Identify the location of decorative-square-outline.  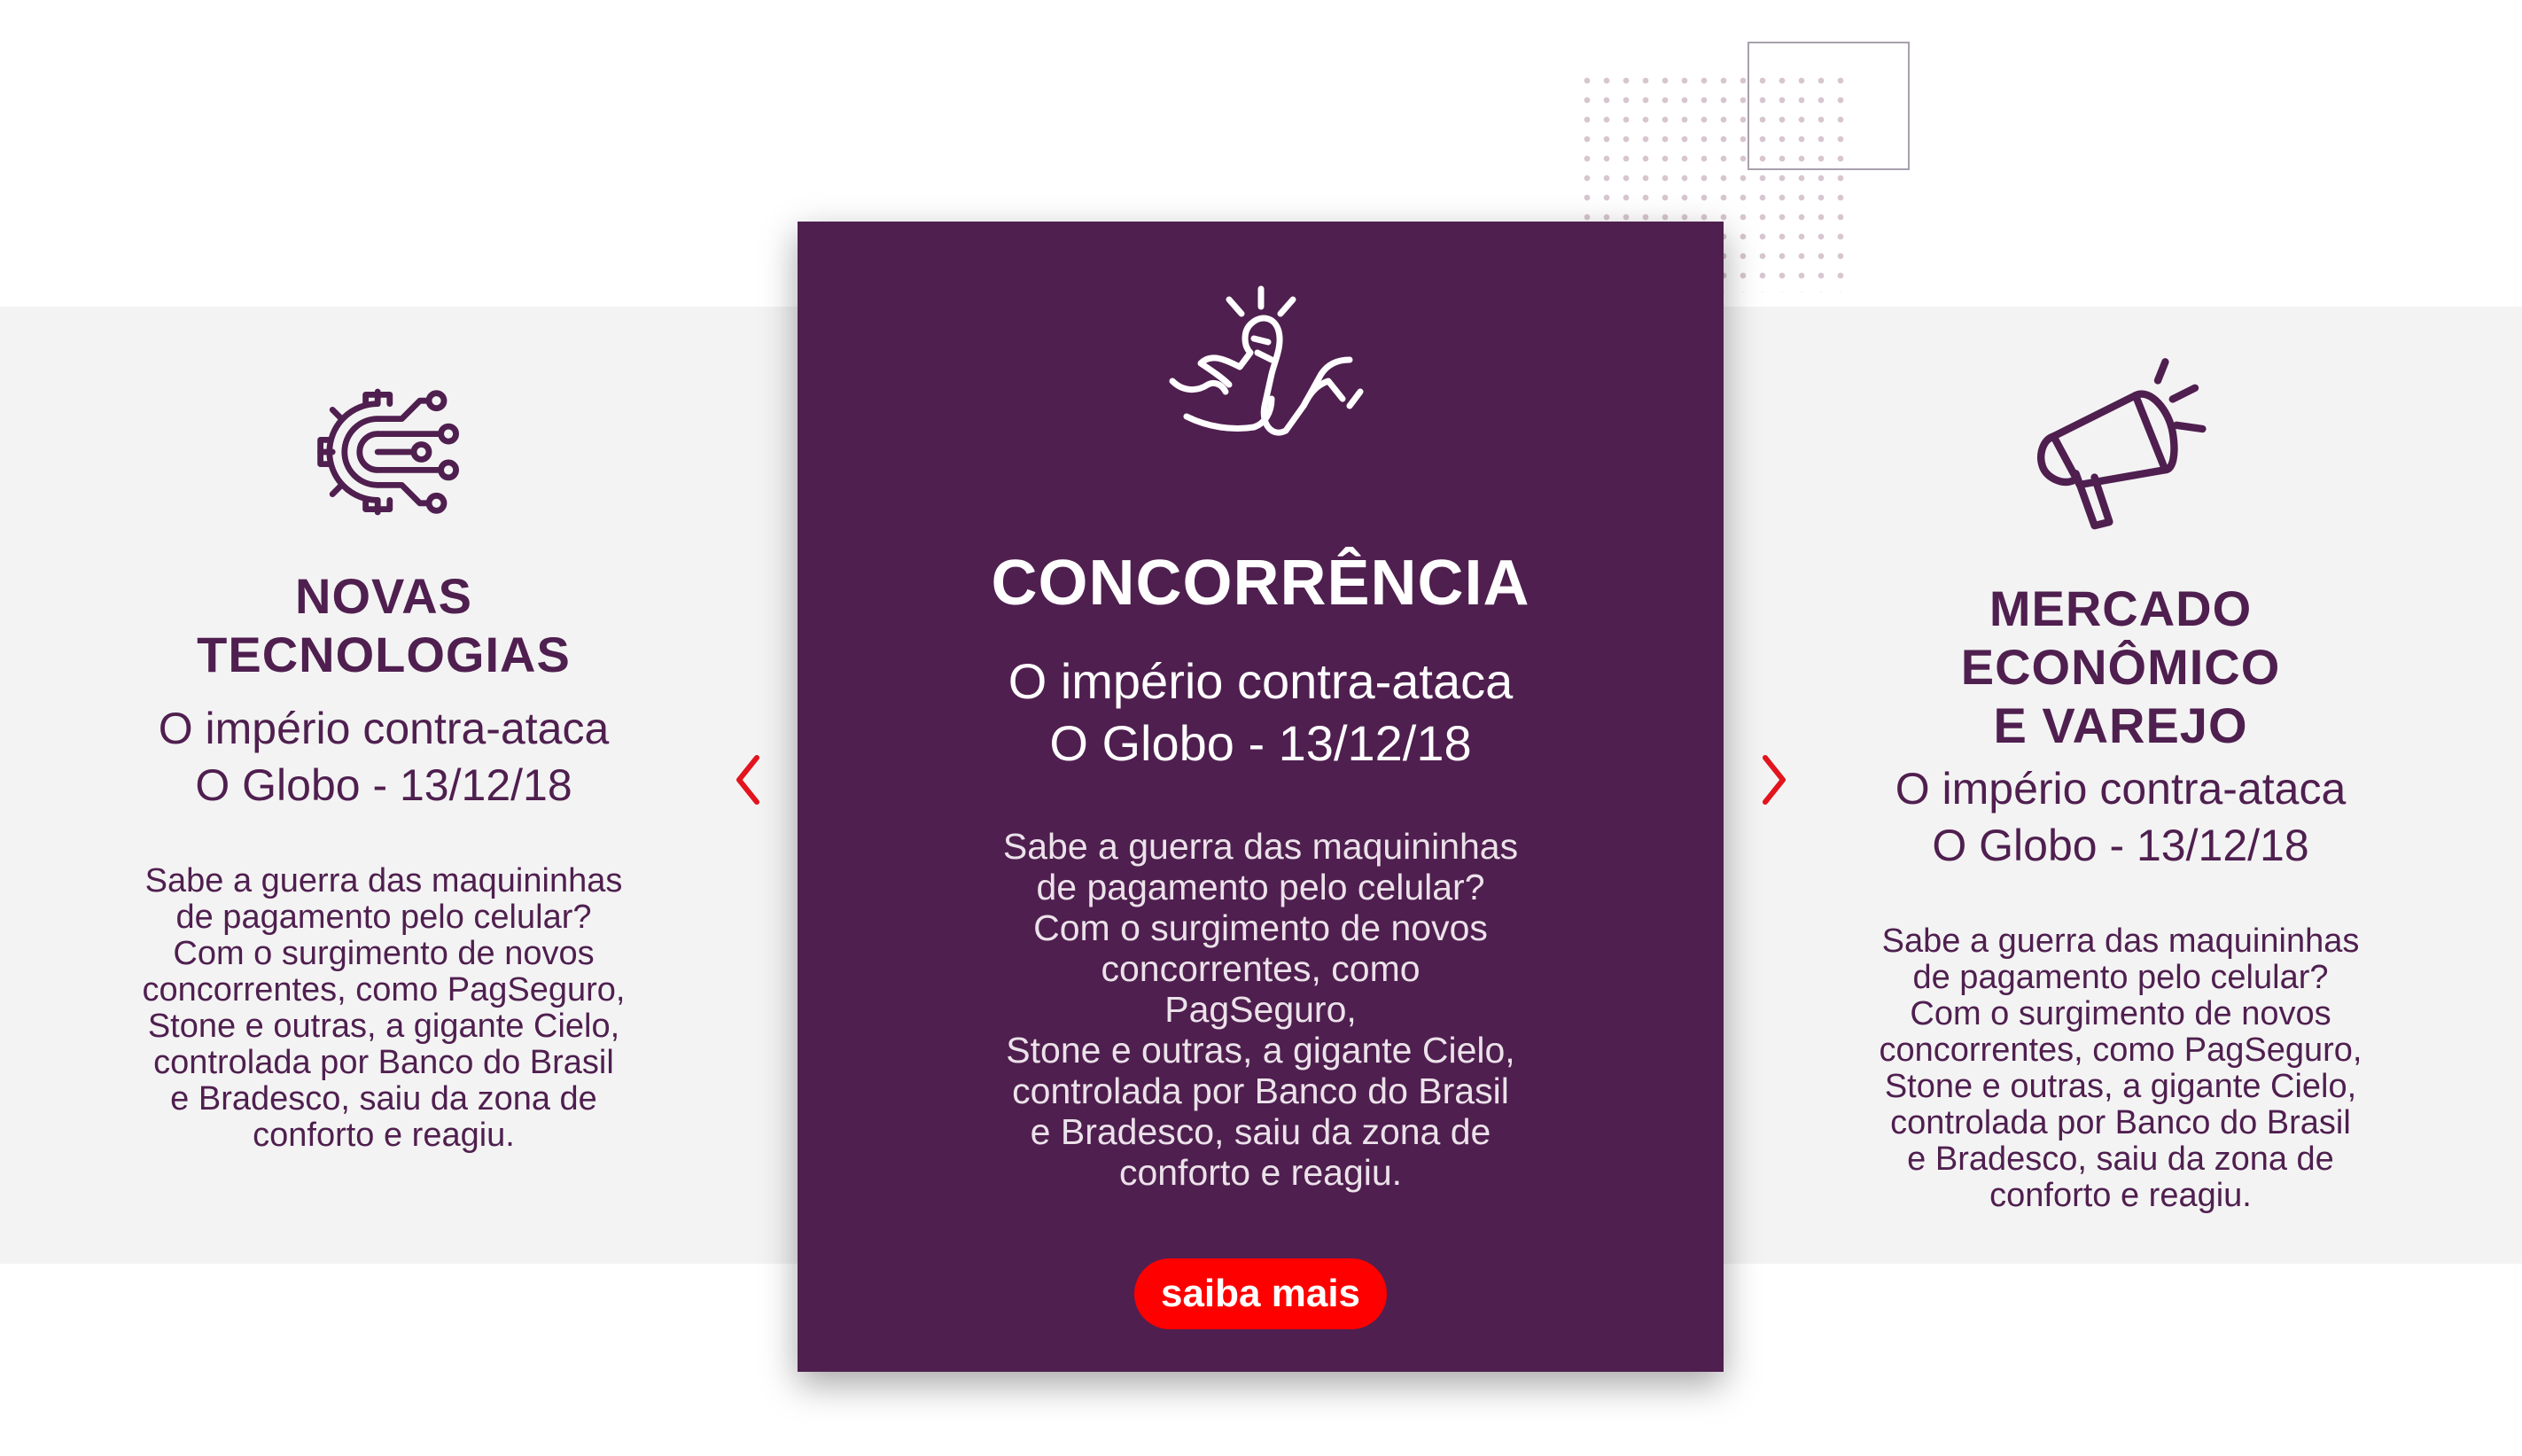
(1828, 106).